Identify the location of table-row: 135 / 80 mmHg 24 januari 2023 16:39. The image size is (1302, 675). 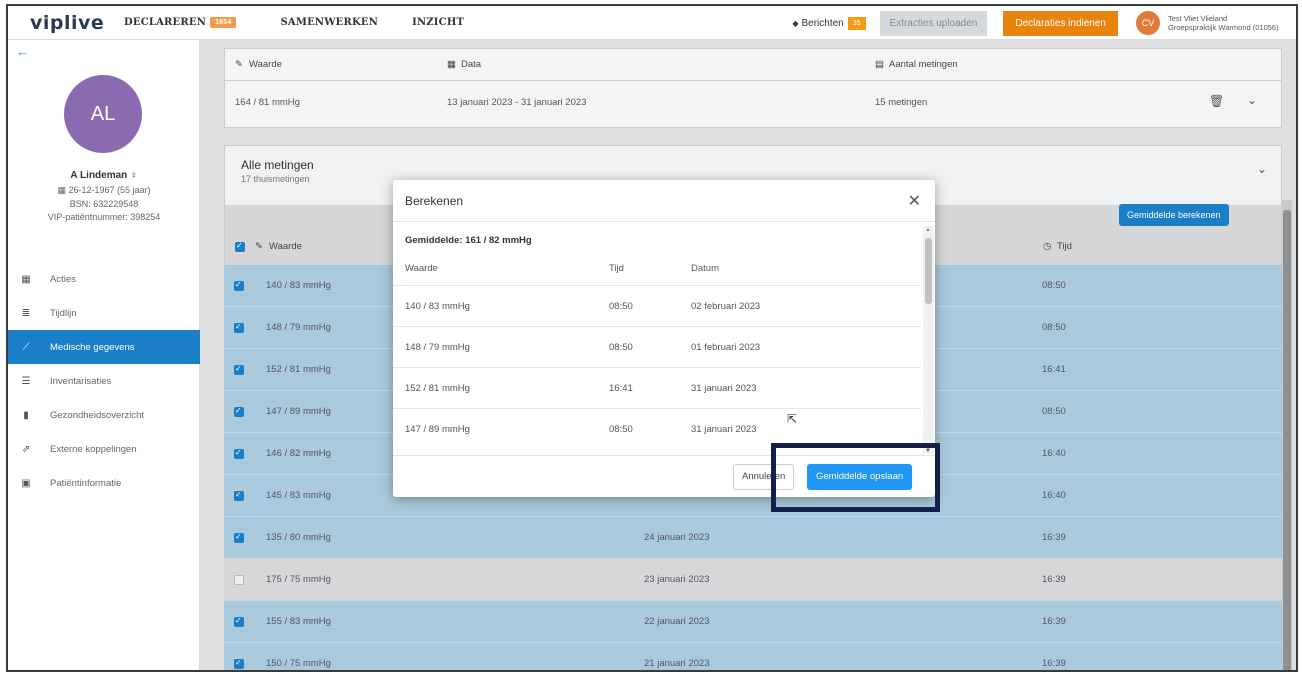
(753, 538).